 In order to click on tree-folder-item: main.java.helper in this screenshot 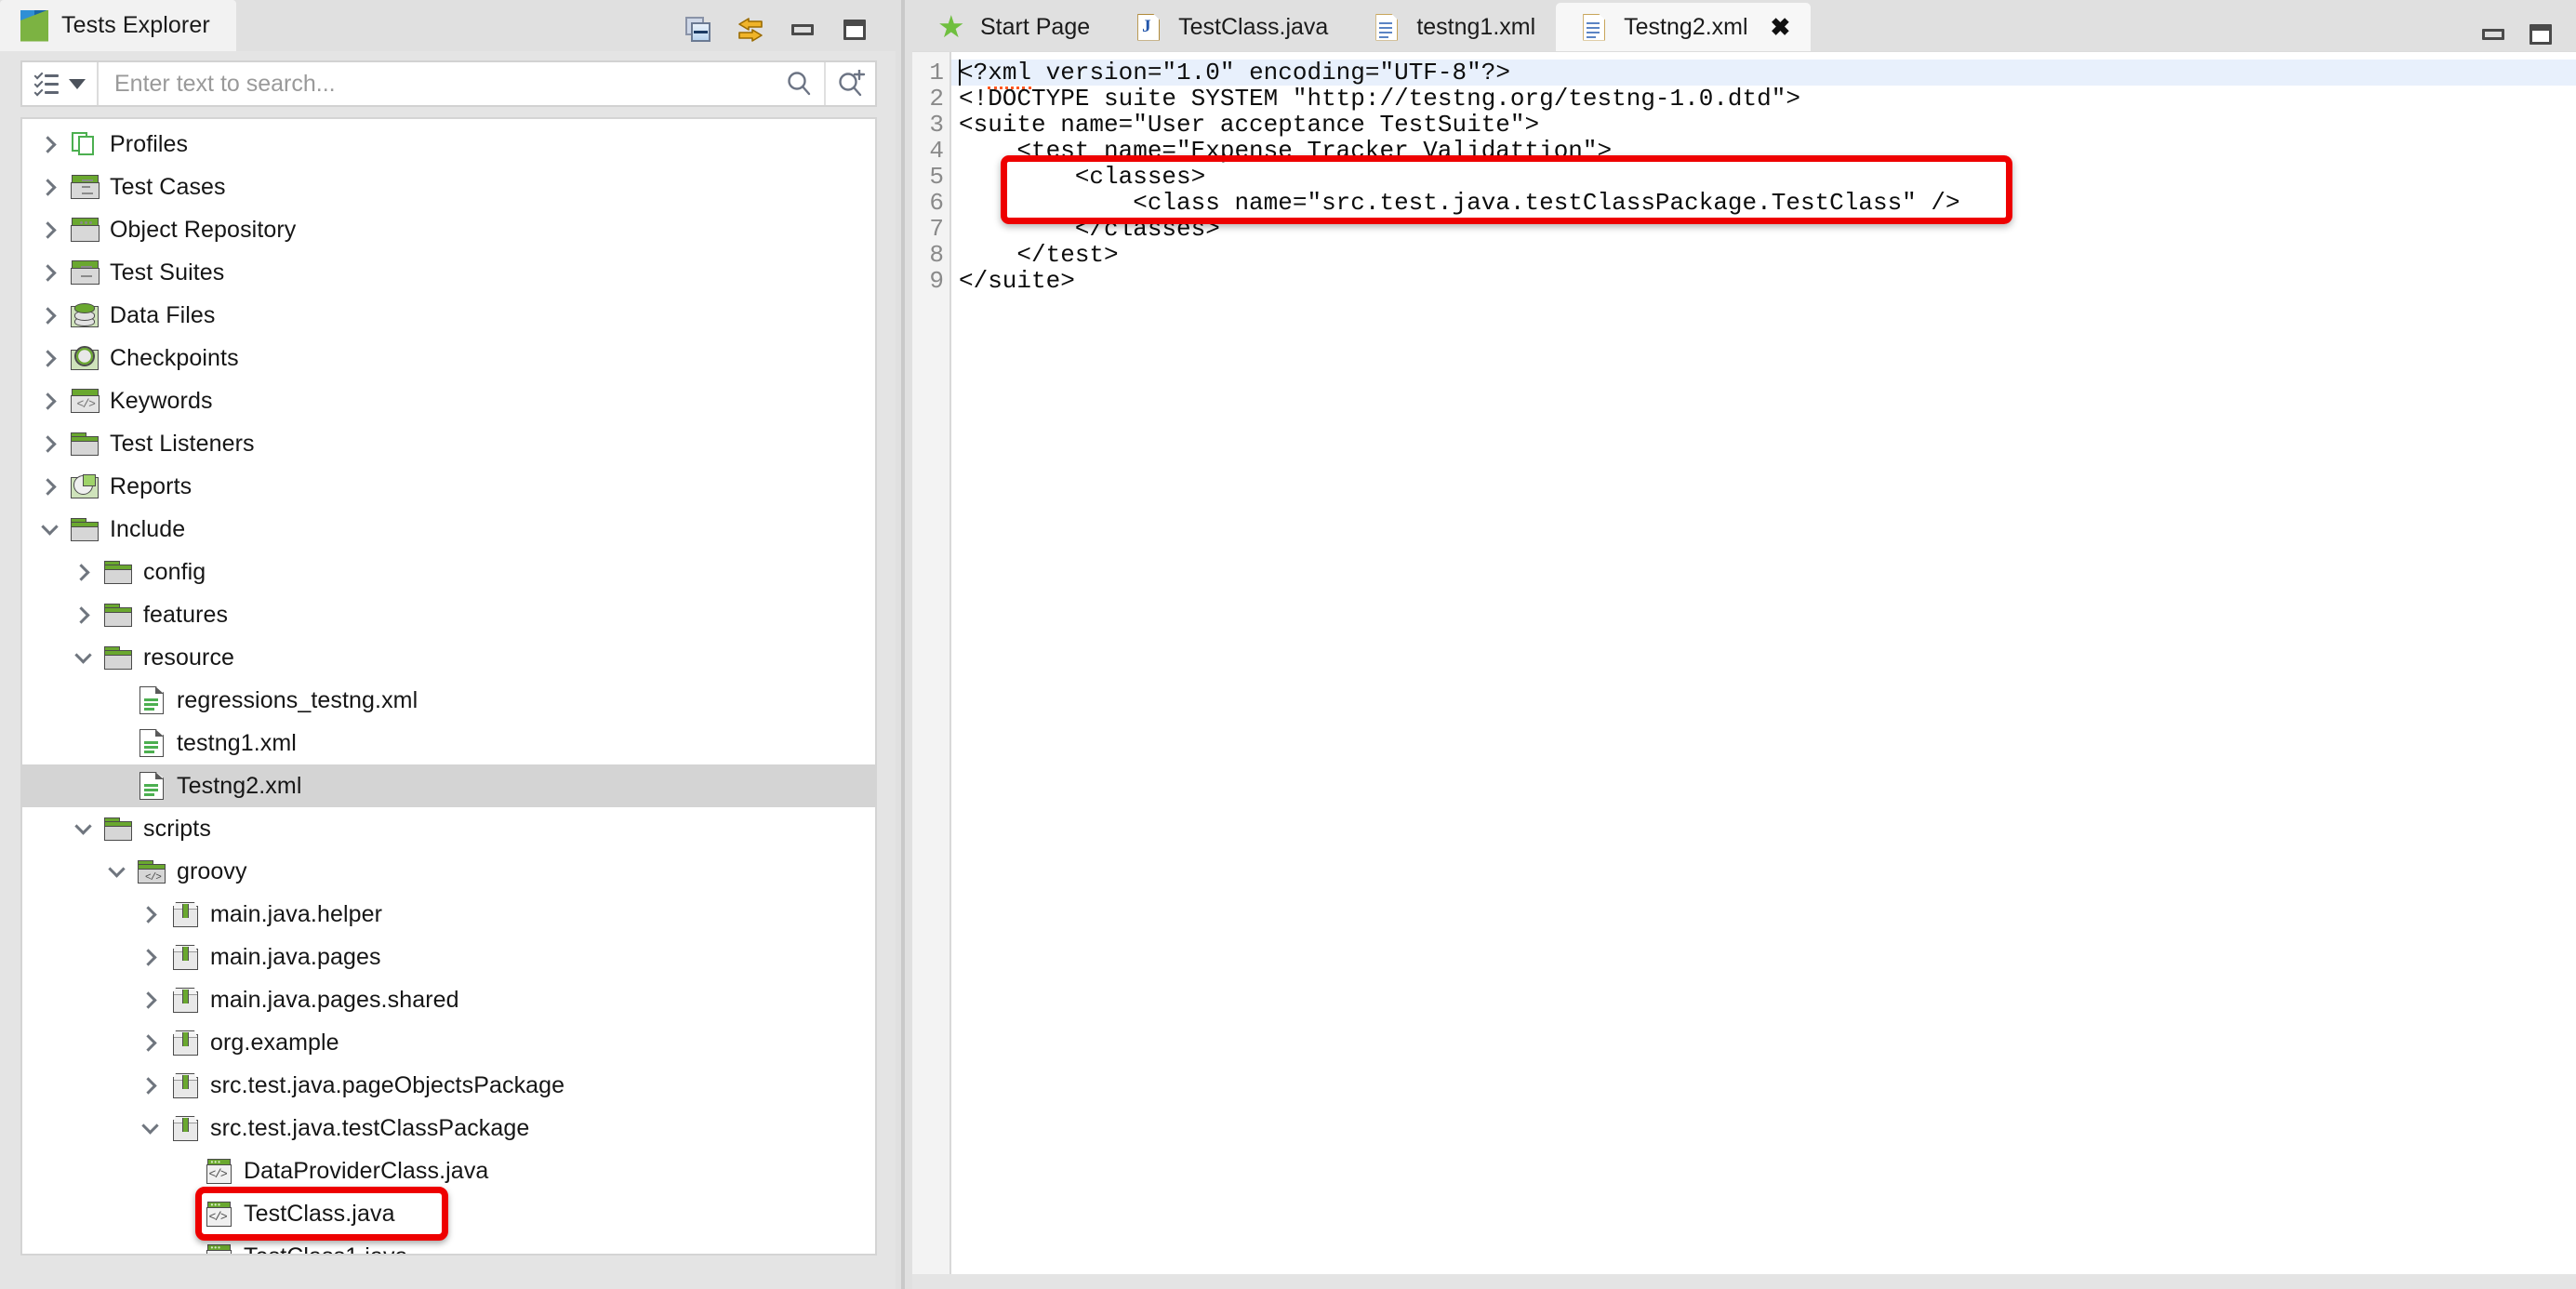, I will do `click(448, 914)`.